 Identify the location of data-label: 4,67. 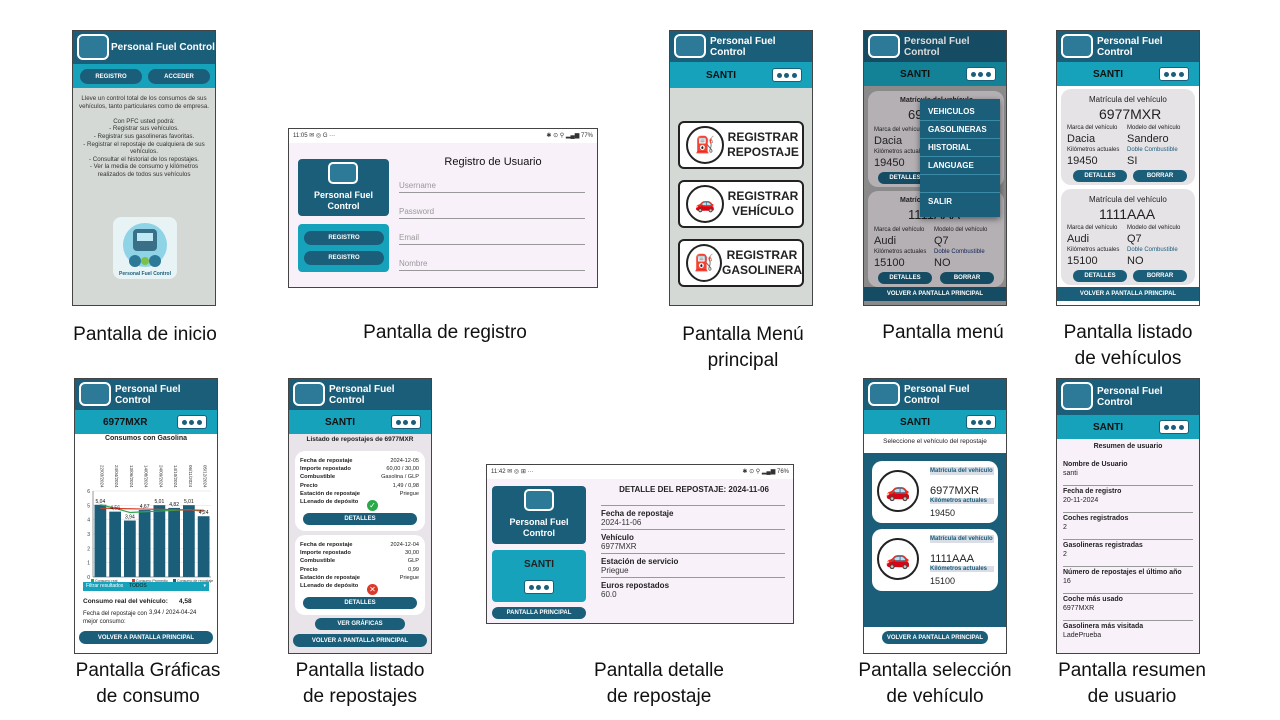
(145, 507).